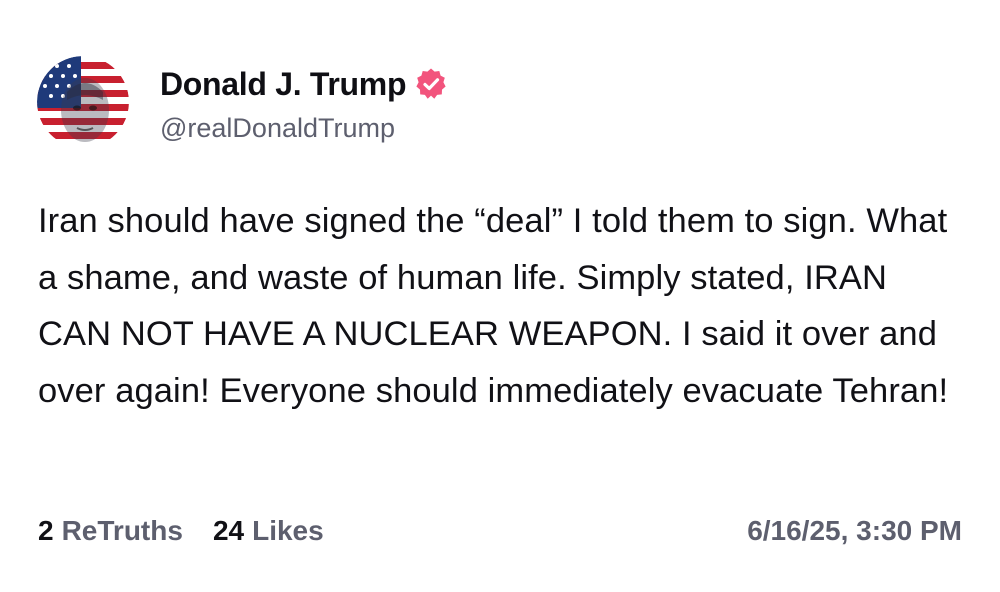  I want to click on likes-label: Likes, so click(288, 530).